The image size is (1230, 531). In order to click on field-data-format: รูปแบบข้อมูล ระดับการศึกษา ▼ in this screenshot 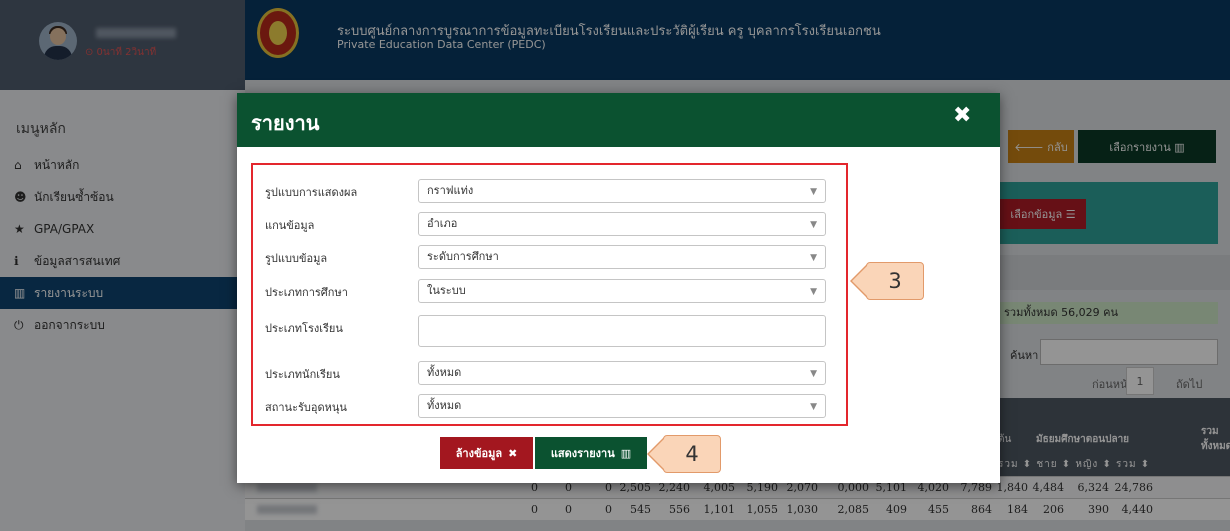, I will do `click(555, 257)`.